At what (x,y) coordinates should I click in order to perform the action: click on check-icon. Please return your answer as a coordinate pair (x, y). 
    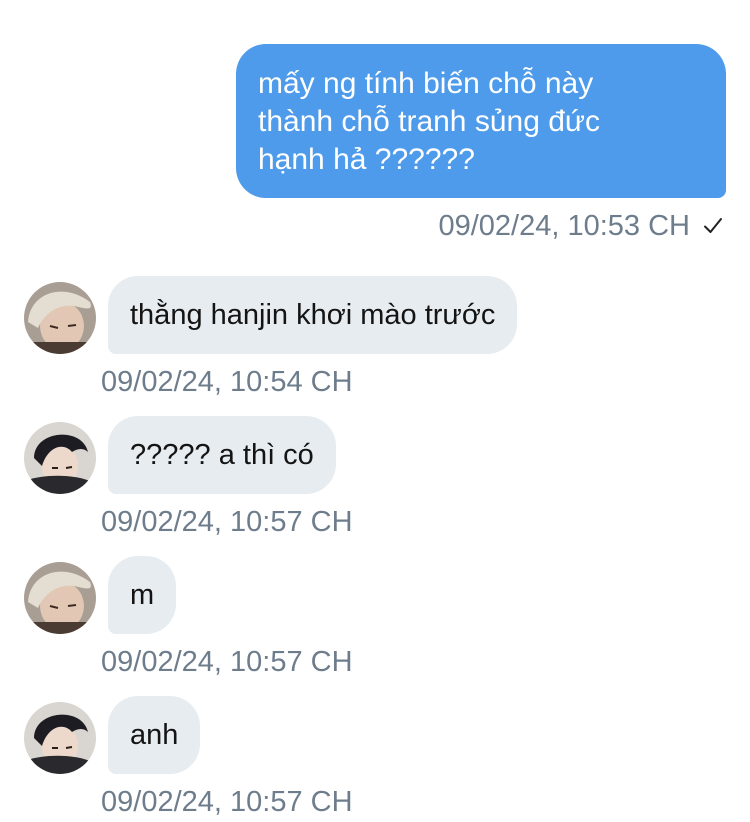
    Looking at the image, I should click on (713, 225).